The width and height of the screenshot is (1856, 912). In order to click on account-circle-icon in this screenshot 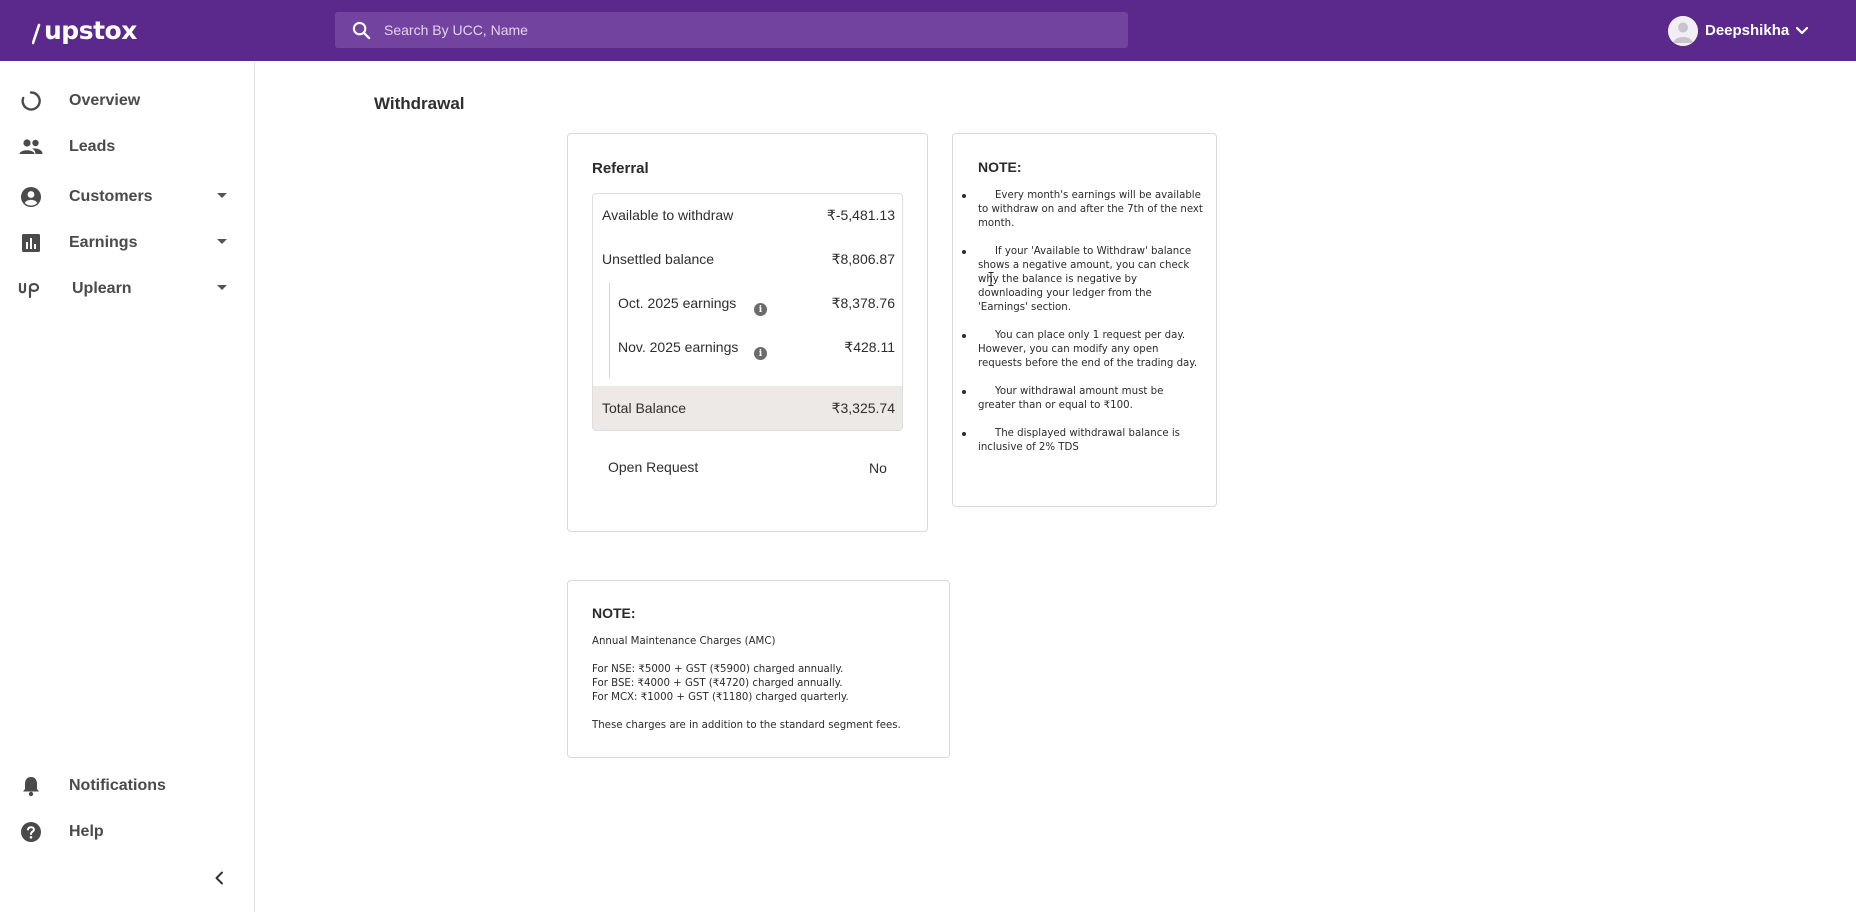, I will do `click(31, 197)`.